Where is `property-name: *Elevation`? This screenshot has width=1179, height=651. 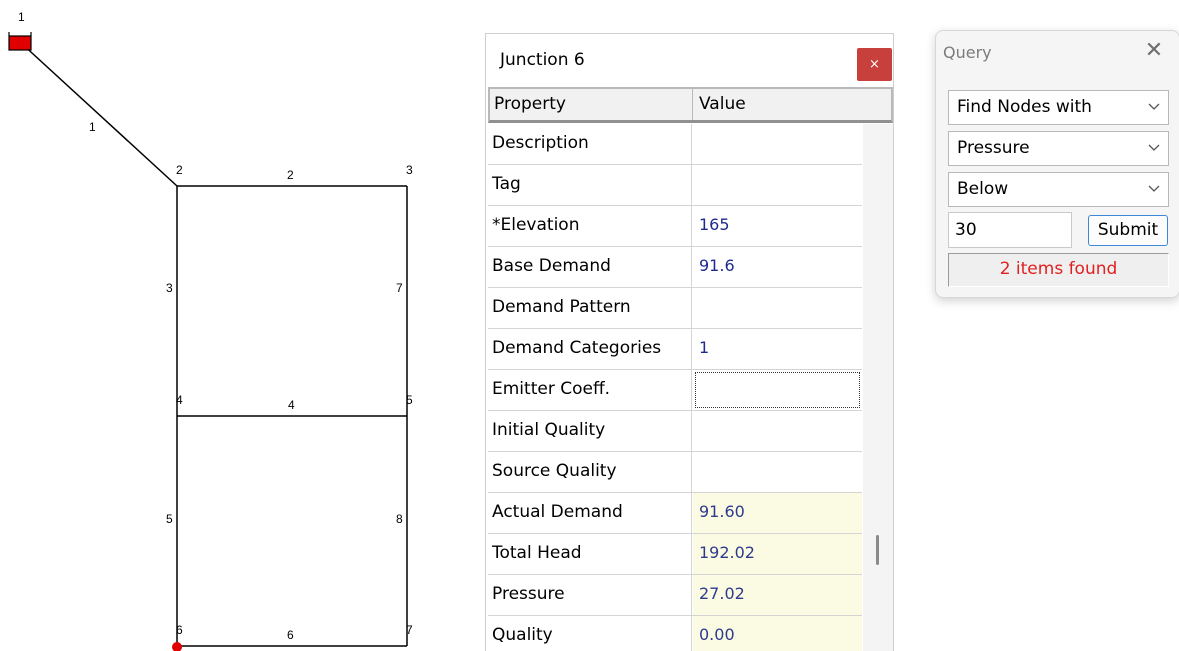
property-name: *Elevation is located at coordinates (590, 226).